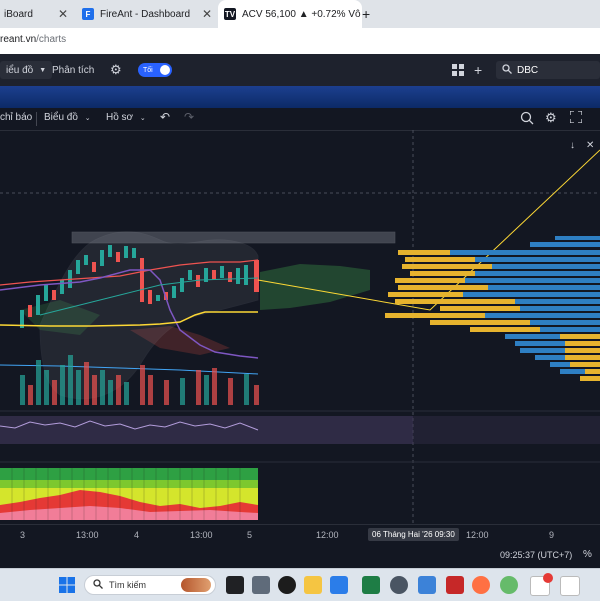 This screenshot has width=600, height=601. What do you see at coordinates (88, 14) in the screenshot?
I see `fireant-favicon-icon: F` at bounding box center [88, 14].